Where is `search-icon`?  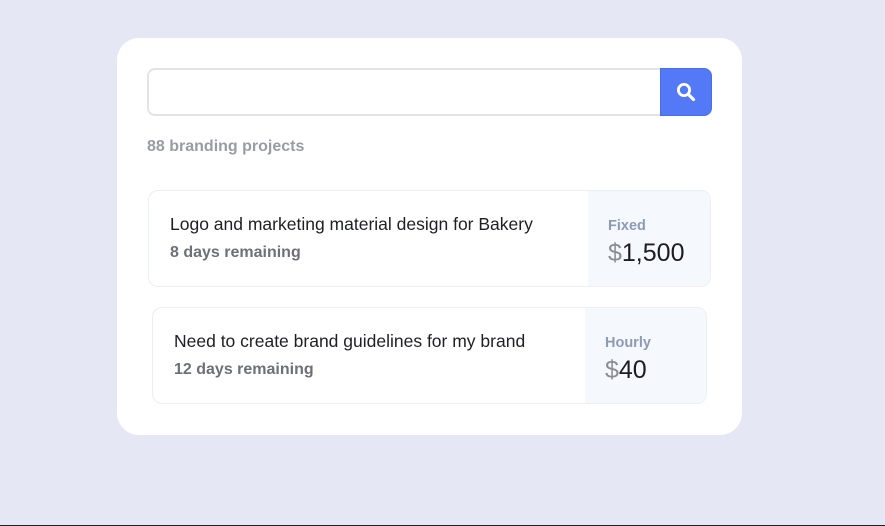 search-icon is located at coordinates (686, 92).